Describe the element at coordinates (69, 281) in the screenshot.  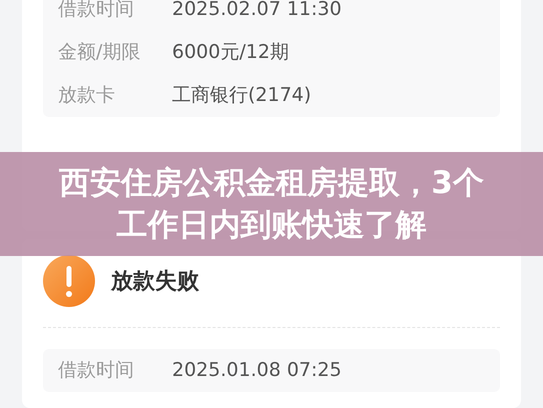
I see `warning-icon` at that location.